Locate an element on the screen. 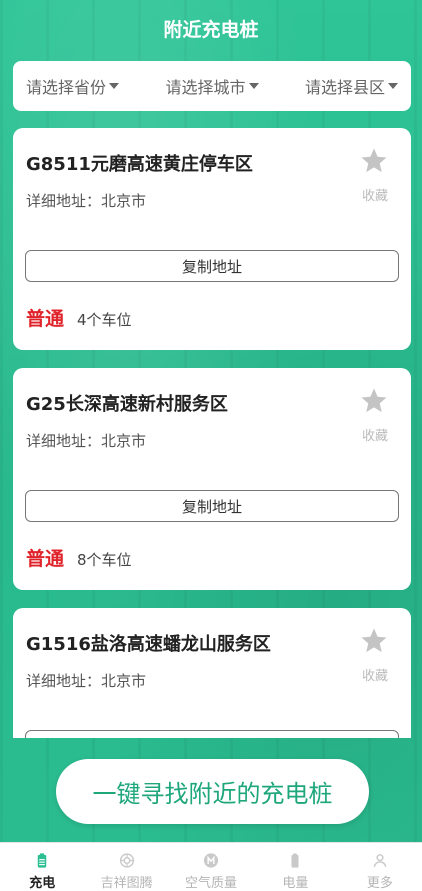  station-name: G8511元磨高速黄庄停车区 is located at coordinates (139, 164).